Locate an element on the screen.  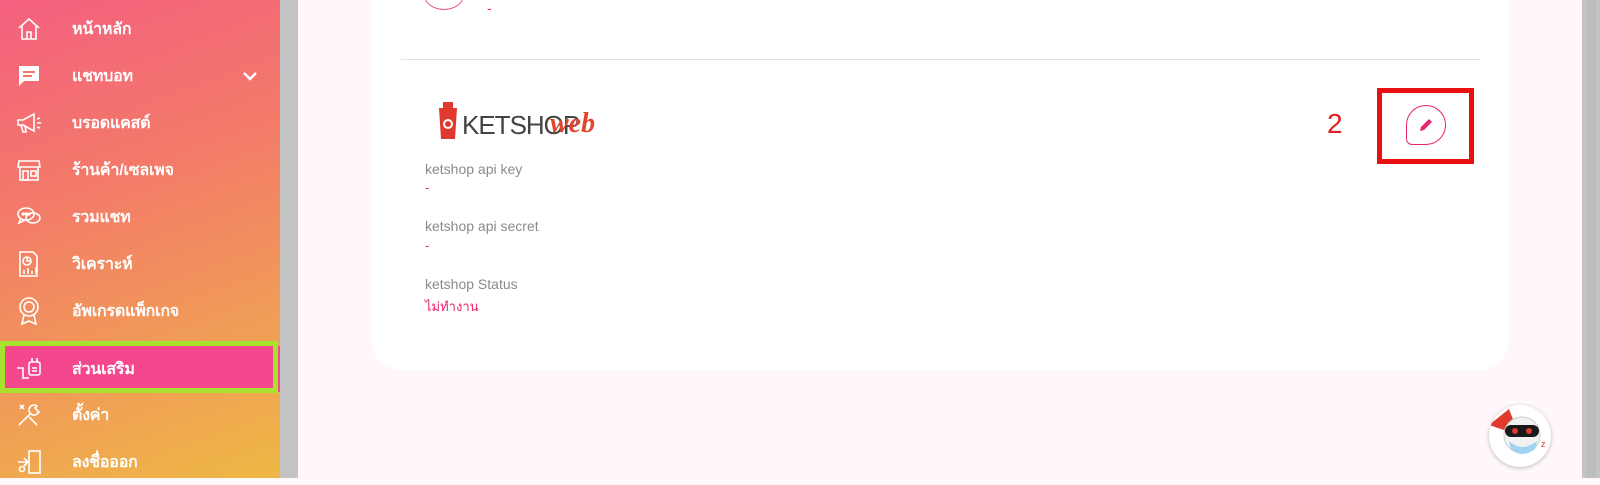
api-secret-label: ketshop api secret is located at coordinates (482, 226).